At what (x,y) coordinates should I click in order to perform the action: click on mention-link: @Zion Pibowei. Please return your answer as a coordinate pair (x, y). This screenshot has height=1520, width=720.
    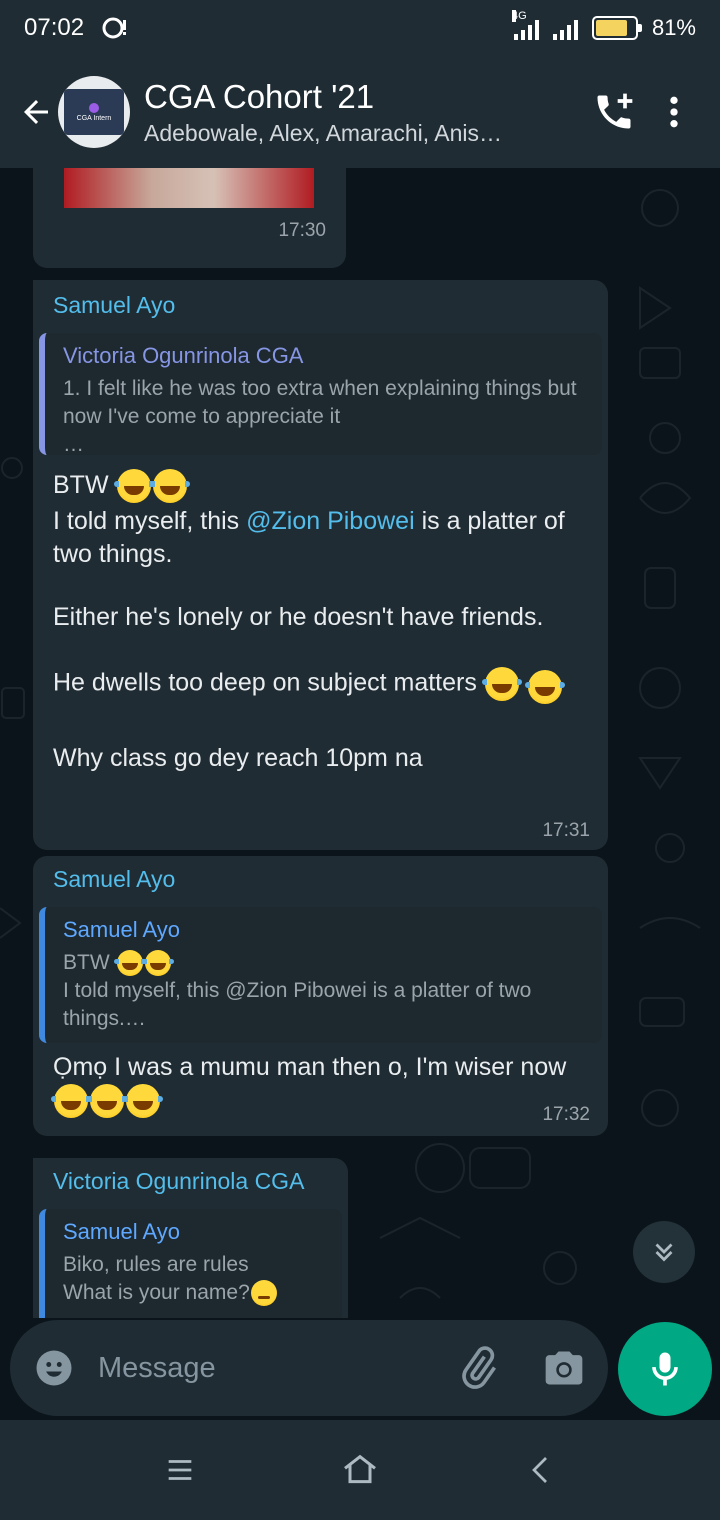
    Looking at the image, I should click on (330, 521).